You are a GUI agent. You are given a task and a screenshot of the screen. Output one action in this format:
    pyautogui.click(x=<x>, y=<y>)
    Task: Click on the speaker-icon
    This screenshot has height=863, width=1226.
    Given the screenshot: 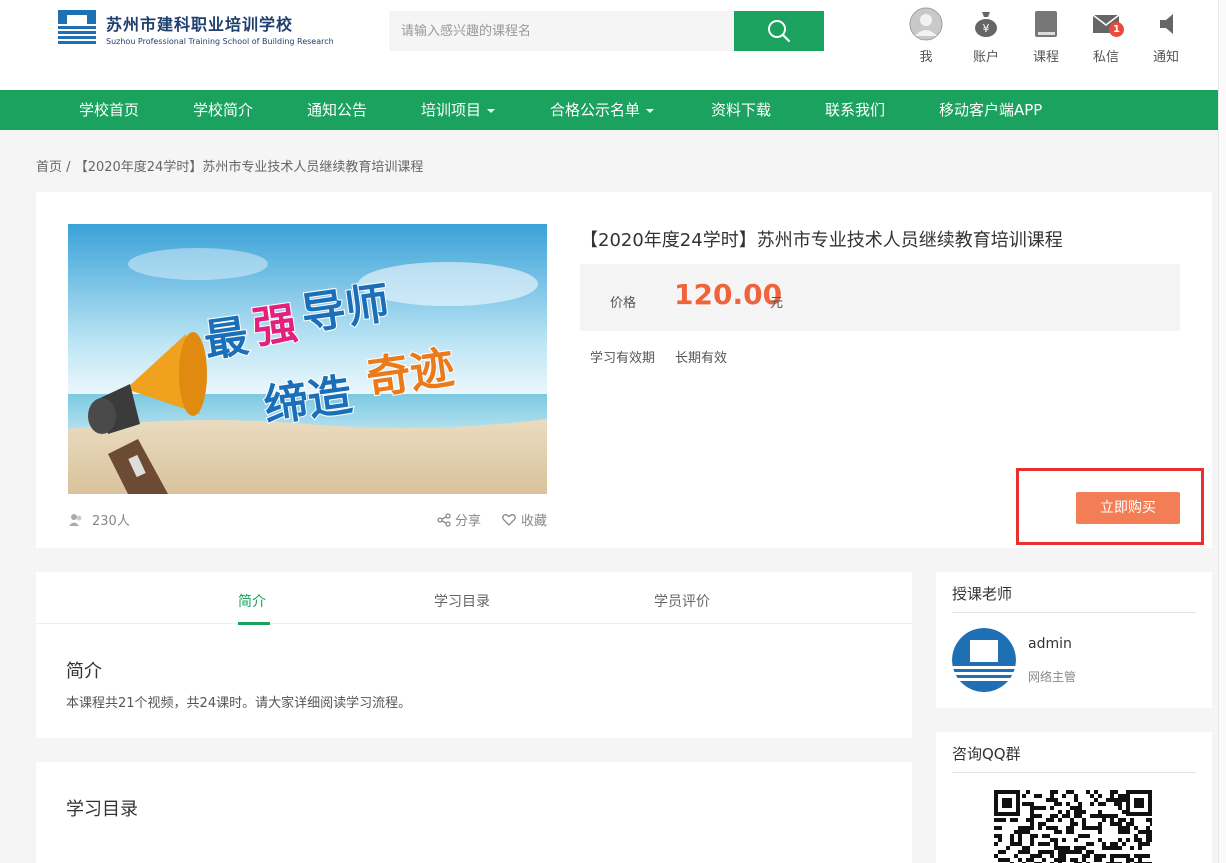 What is the action you would take?
    pyautogui.click(x=1166, y=24)
    